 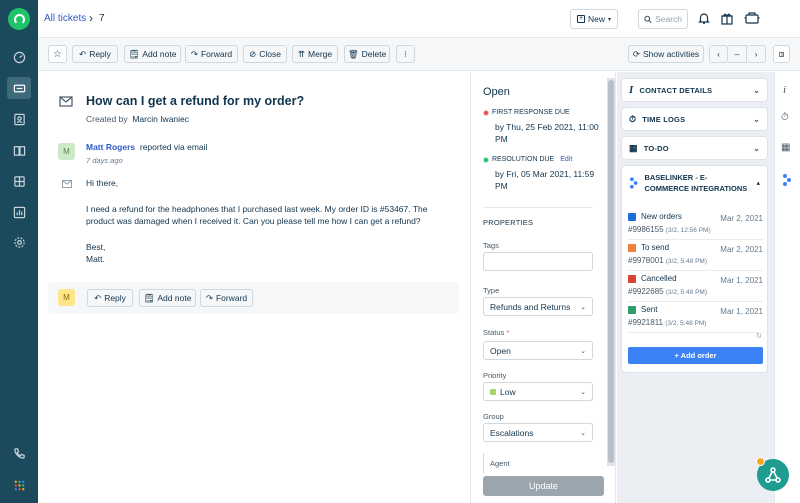 What do you see at coordinates (594, 19) in the screenshot?
I see `new-button: + New ▾` at bounding box center [594, 19].